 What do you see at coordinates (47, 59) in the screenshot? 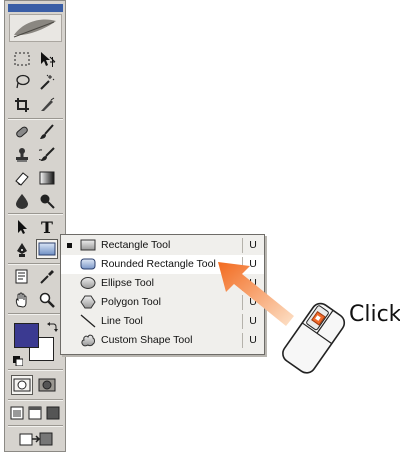
I see `move-icon` at bounding box center [47, 59].